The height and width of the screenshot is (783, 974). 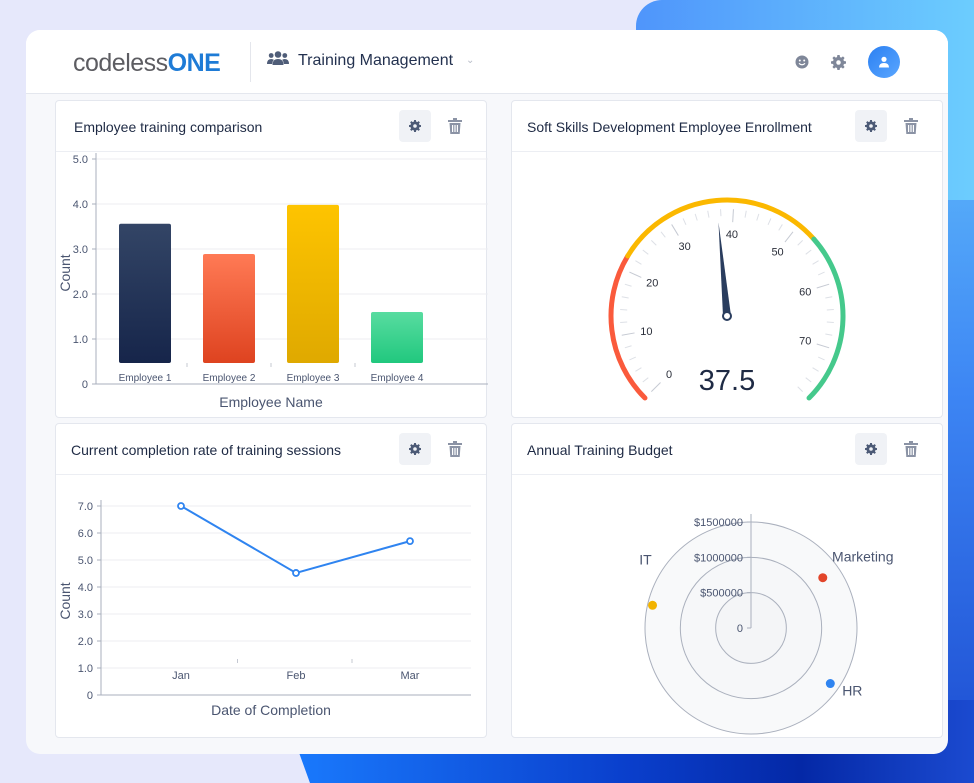 What do you see at coordinates (410, 676) in the screenshot?
I see `x-tick-label: Mar` at bounding box center [410, 676].